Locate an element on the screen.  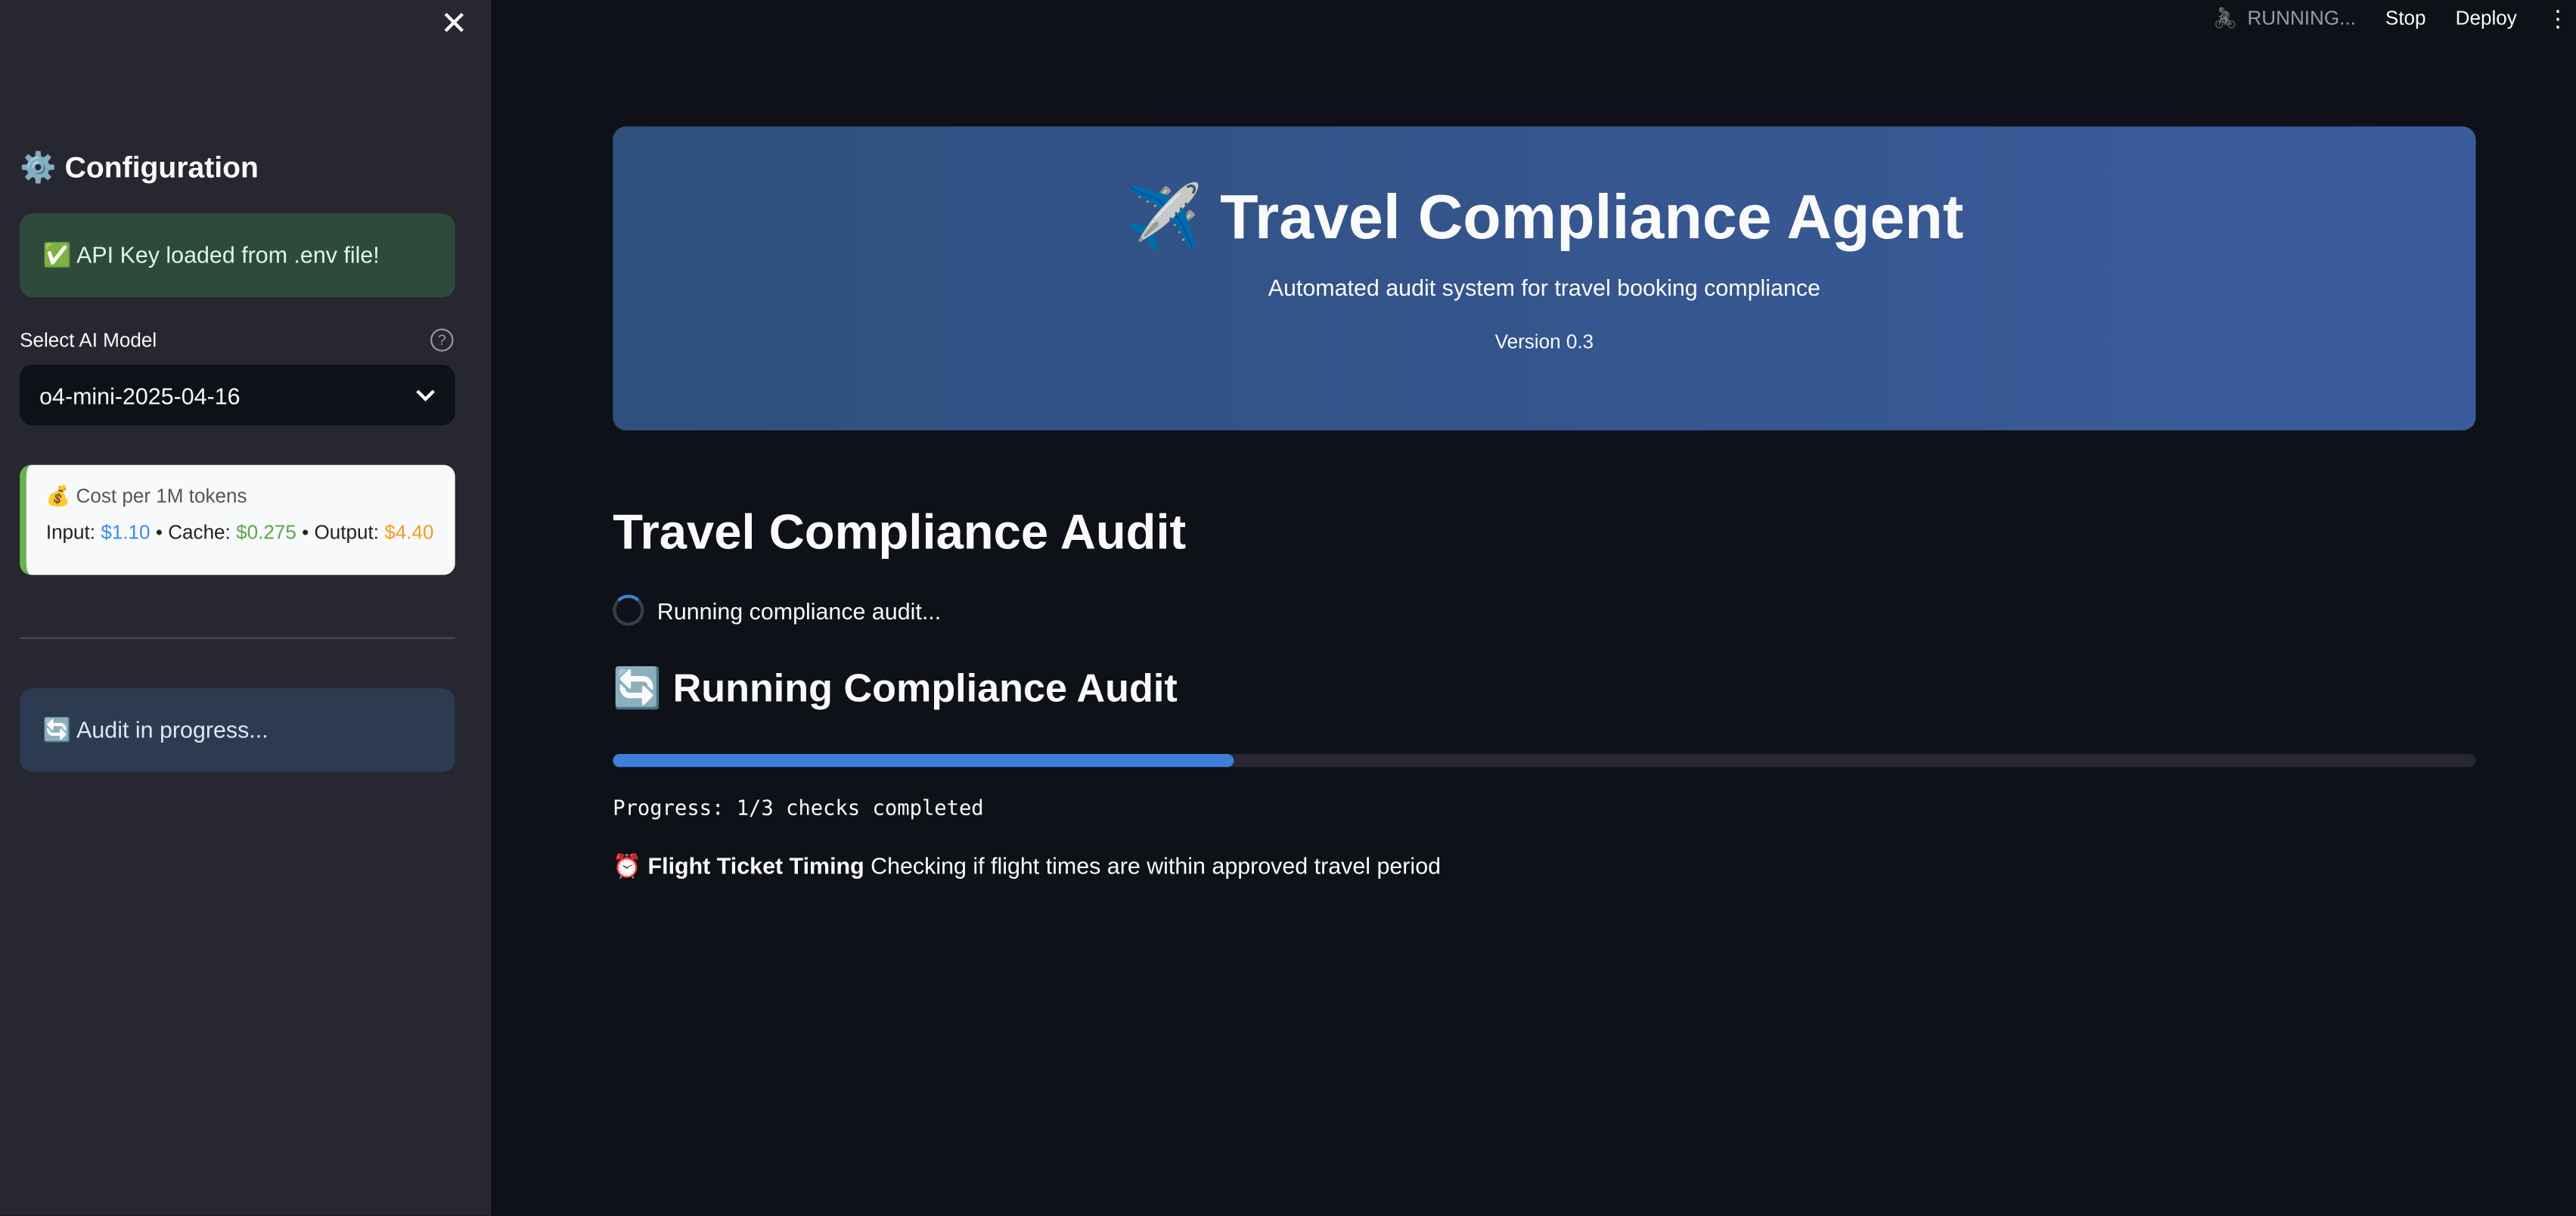
check-name: Flight Ticket Timing is located at coordinates (755, 866).